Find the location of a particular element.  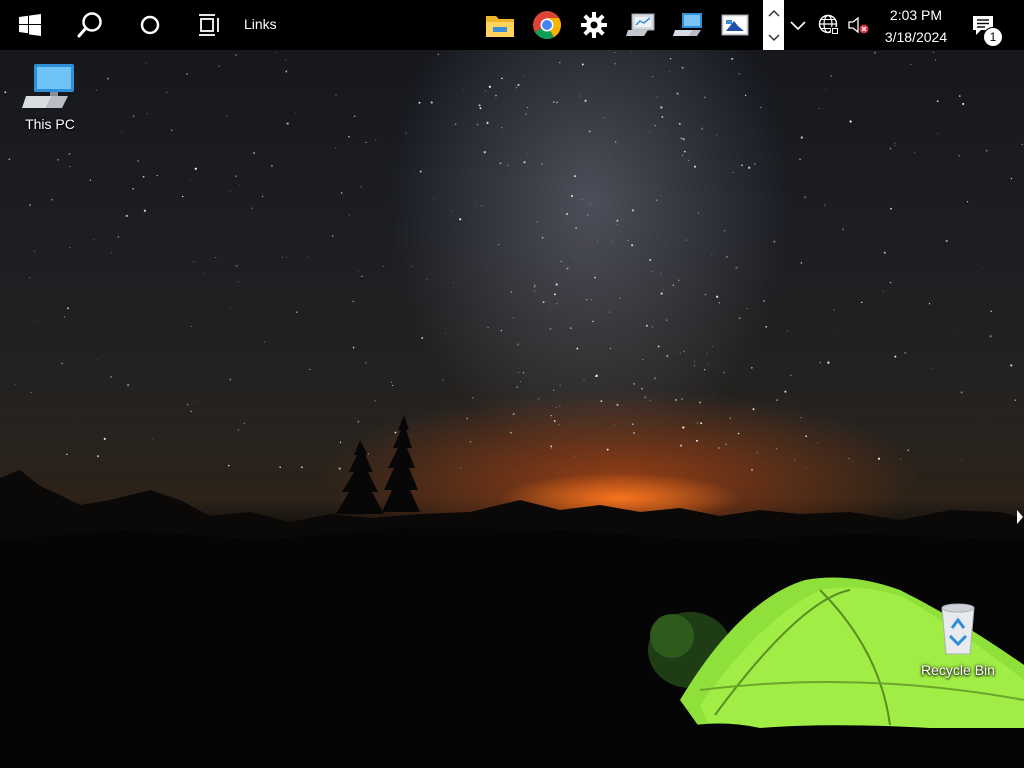

taskbar: Links 2:03 PM 3/18/2024 1 is located at coordinates (512, 25).